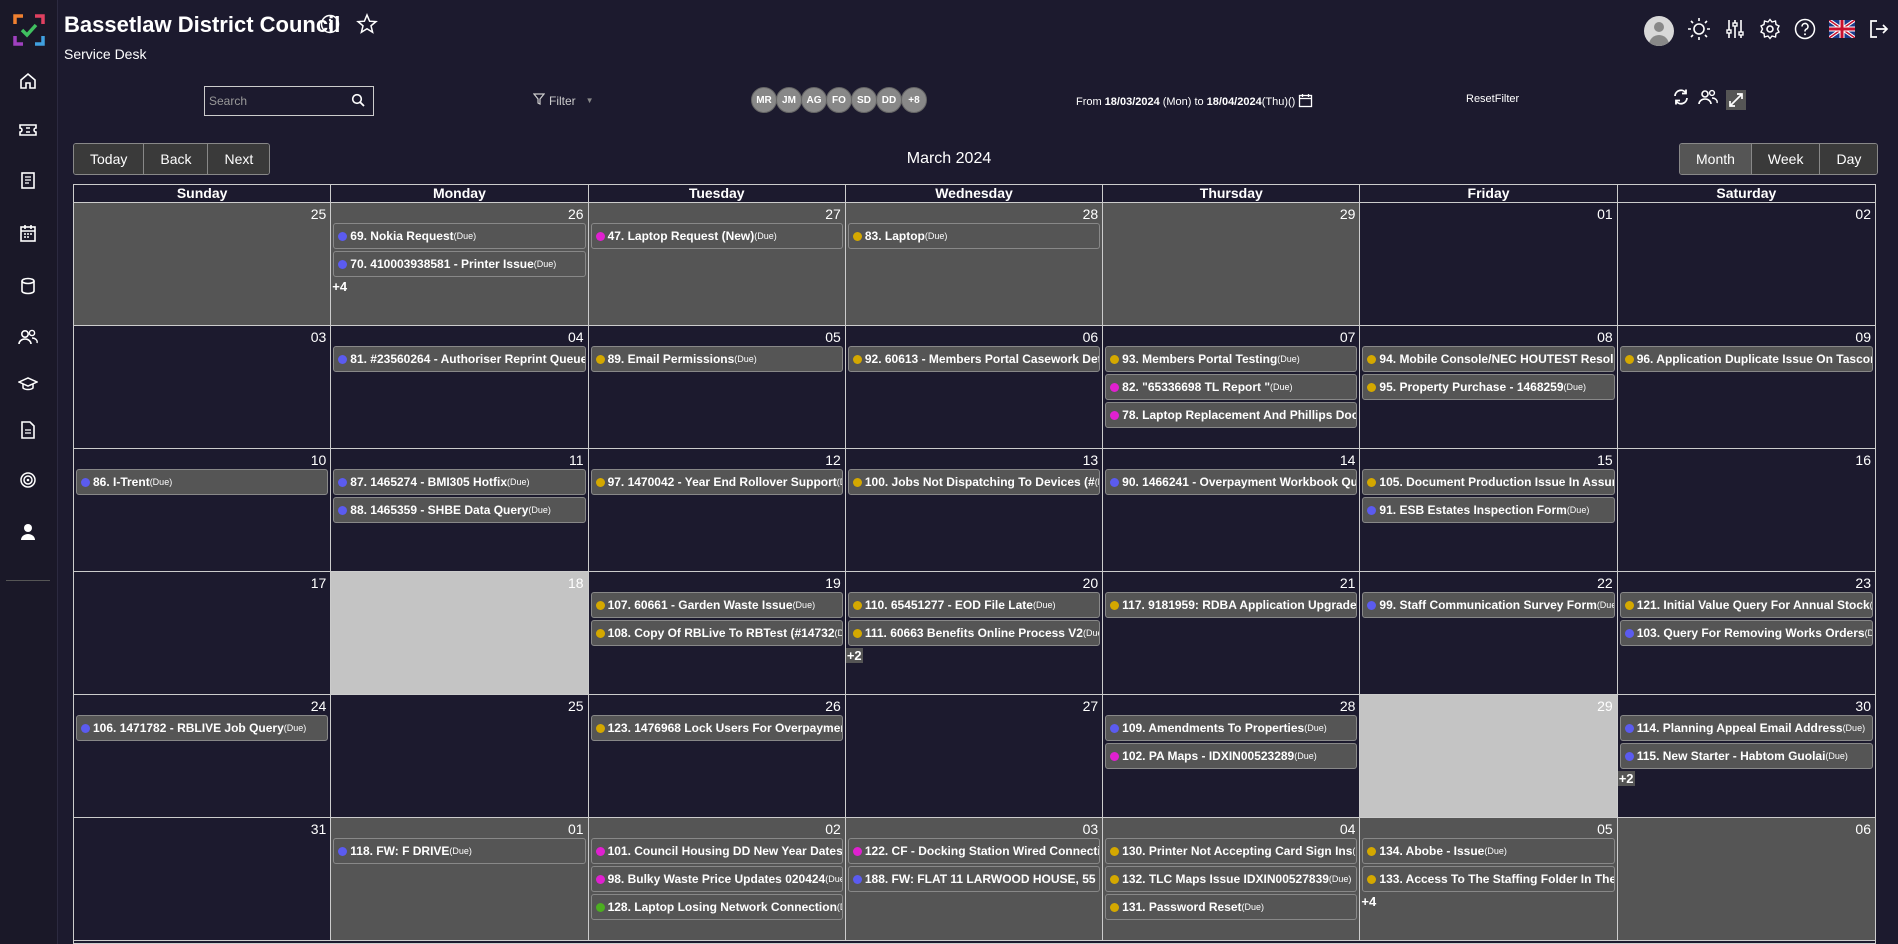 Image resolution: width=1898 pixels, height=944 pixels. I want to click on calendar-event: 114. Planning Appeal Email Address (Due), so click(1746, 728).